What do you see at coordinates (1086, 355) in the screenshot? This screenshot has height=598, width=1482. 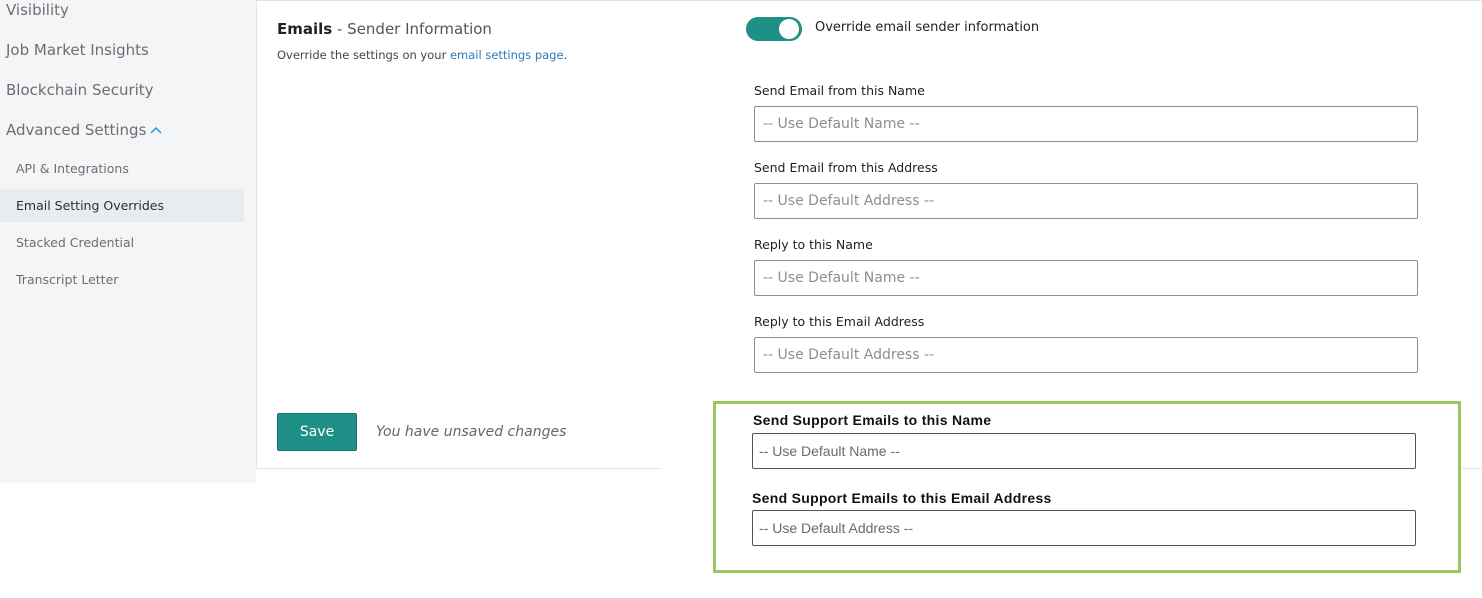 I see `reply-to-address-input` at bounding box center [1086, 355].